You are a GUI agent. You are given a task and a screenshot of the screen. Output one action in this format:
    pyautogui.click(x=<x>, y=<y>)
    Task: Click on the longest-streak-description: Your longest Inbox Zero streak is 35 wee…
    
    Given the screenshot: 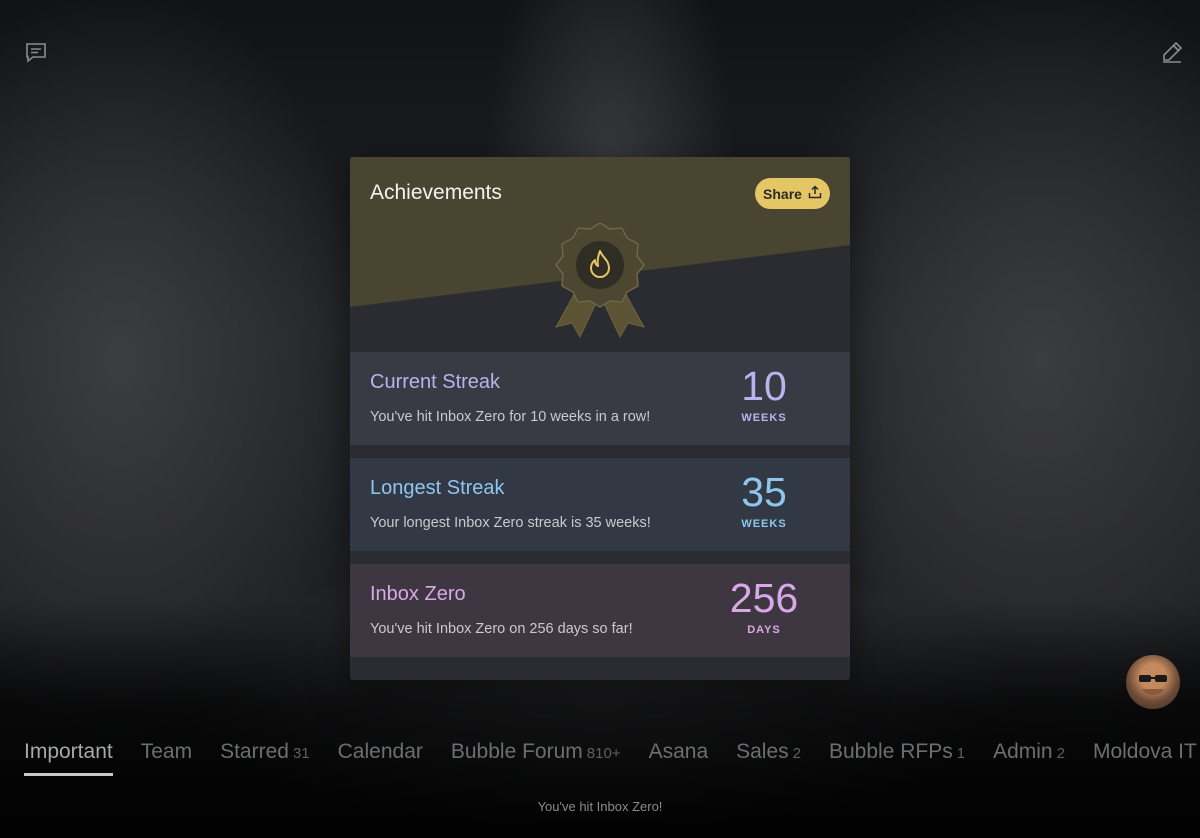 What is the action you would take?
    pyautogui.click(x=510, y=523)
    